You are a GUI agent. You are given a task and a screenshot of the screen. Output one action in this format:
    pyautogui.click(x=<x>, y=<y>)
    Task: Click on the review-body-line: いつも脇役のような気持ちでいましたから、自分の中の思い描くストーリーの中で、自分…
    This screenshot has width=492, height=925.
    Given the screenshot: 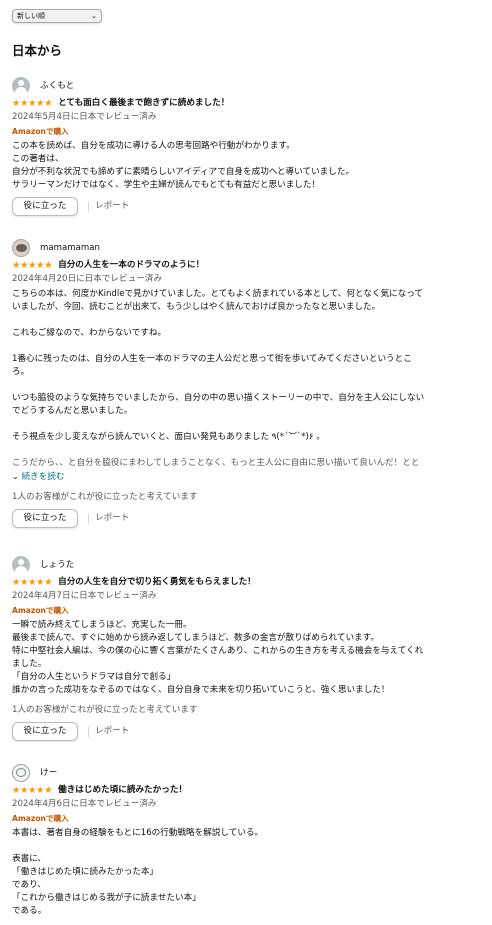 What is the action you would take?
    pyautogui.click(x=218, y=398)
    